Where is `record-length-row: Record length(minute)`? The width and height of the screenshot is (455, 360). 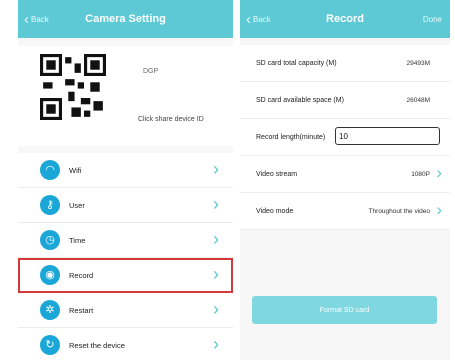 record-length-row: Record length(minute) is located at coordinates (345, 137).